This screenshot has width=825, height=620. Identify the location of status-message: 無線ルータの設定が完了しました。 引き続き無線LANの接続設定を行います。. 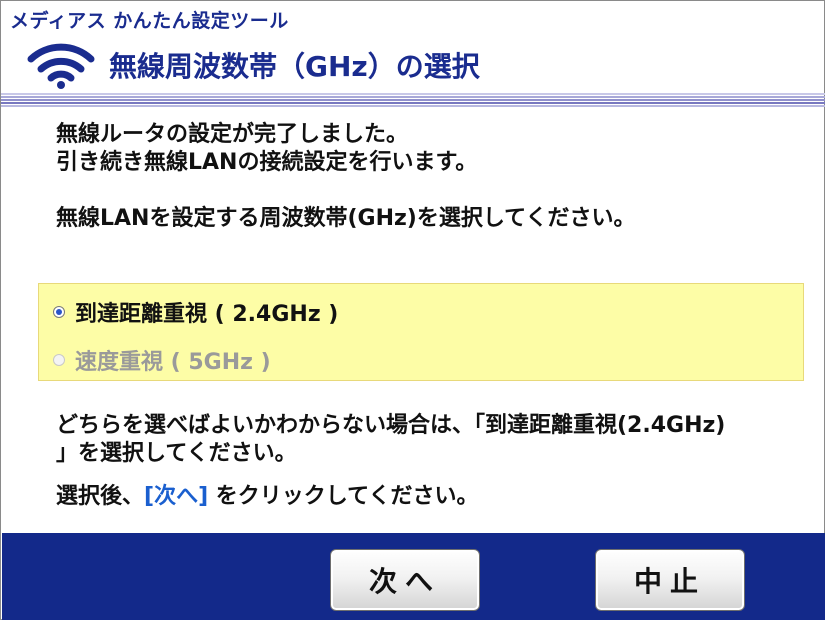
(266, 149).